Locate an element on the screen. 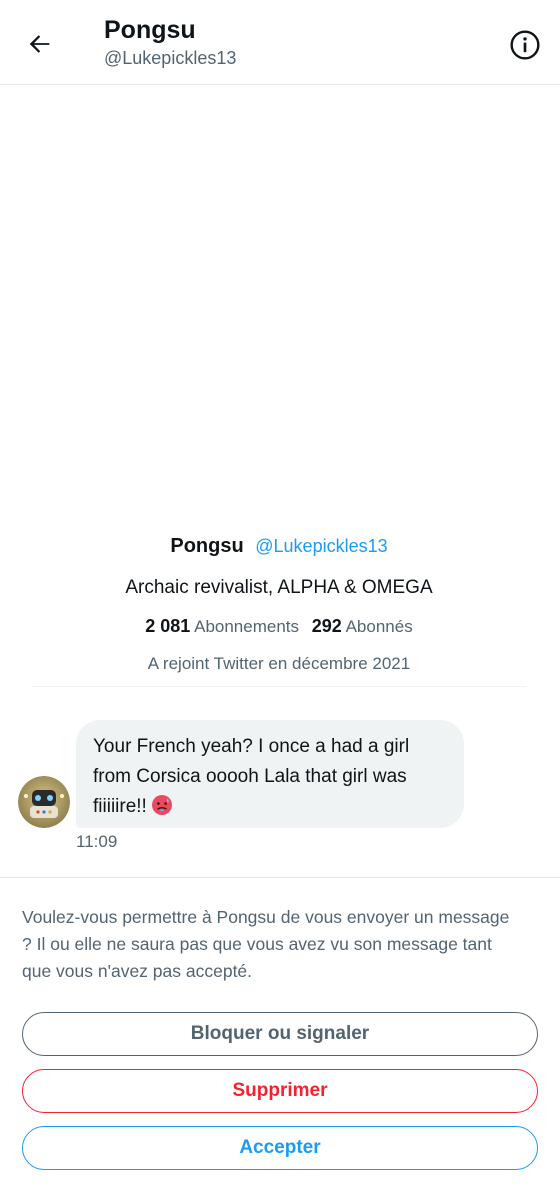 The height and width of the screenshot is (1200, 560). info-button is located at coordinates (525, 45).